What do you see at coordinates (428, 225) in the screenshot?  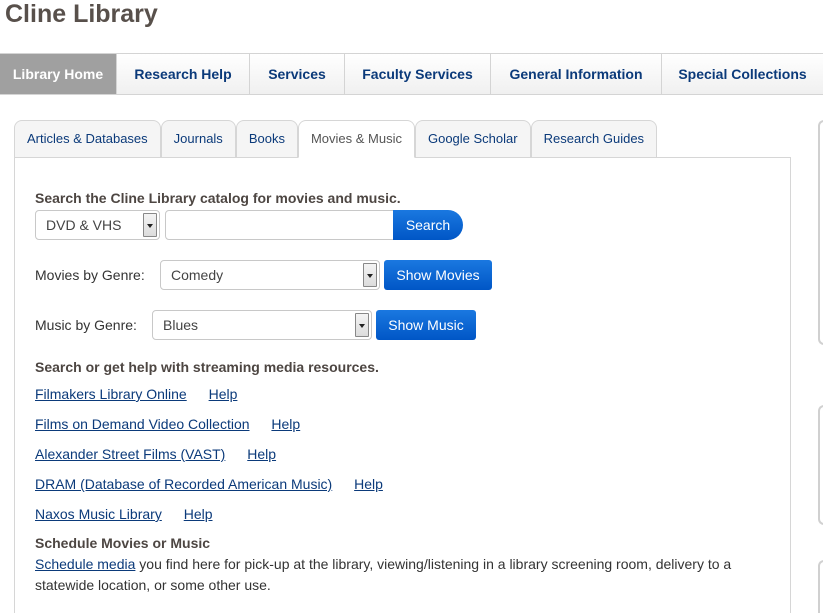 I see `search-button: Search` at bounding box center [428, 225].